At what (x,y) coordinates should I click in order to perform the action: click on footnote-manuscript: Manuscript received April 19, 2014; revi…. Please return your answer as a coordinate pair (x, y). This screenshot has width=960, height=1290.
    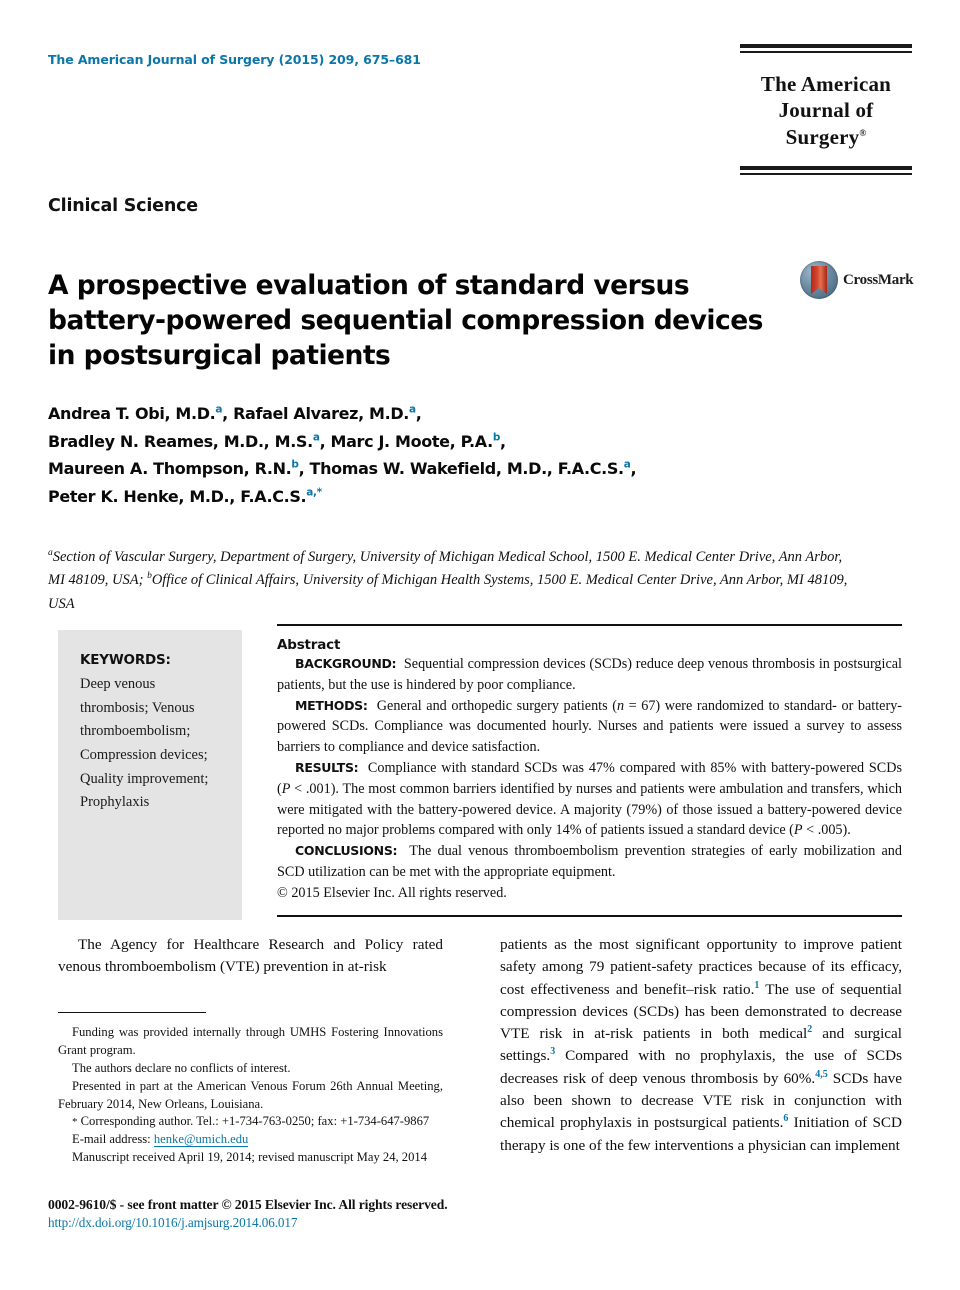
    Looking at the image, I should click on (249, 1157).